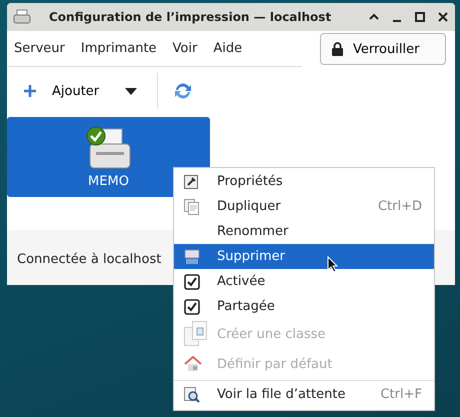 Image resolution: width=460 pixels, height=417 pixels. I want to click on lock-button: Verrouiller, so click(383, 49).